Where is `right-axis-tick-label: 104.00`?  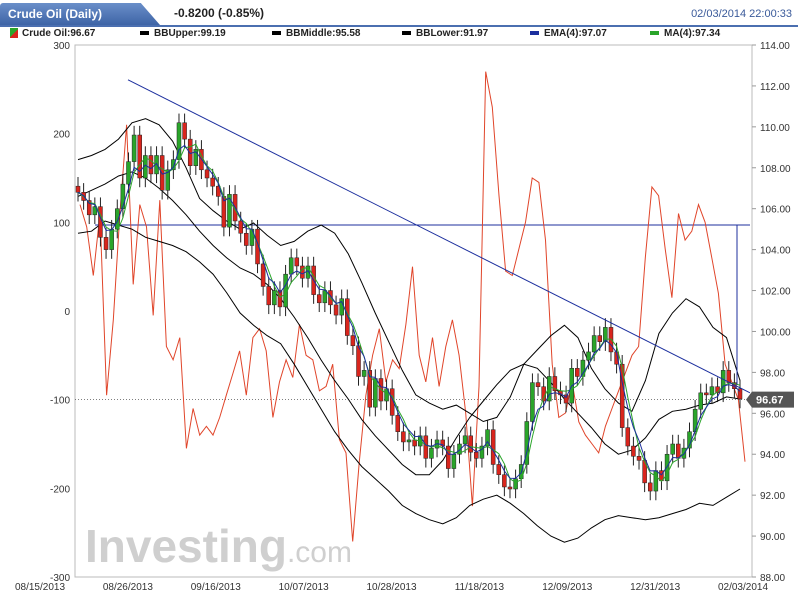
right-axis-tick-label: 104.00 is located at coordinates (775, 251).